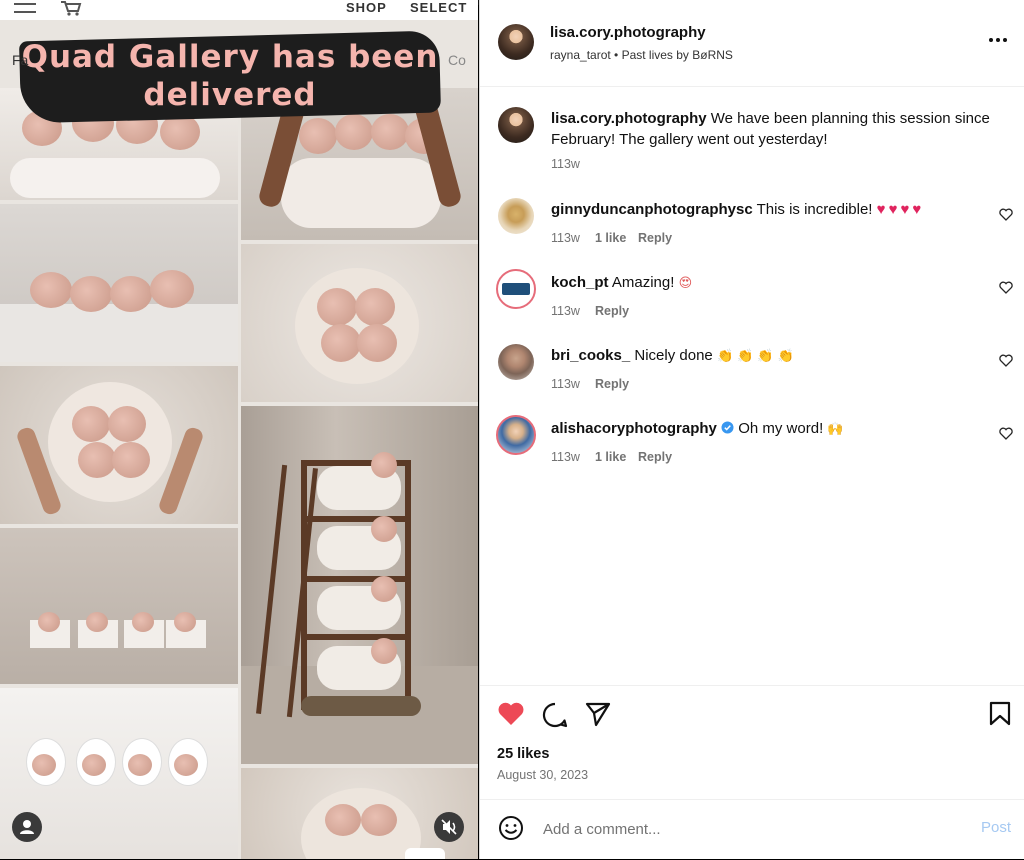  I want to click on caption-time: 113w, so click(565, 164).